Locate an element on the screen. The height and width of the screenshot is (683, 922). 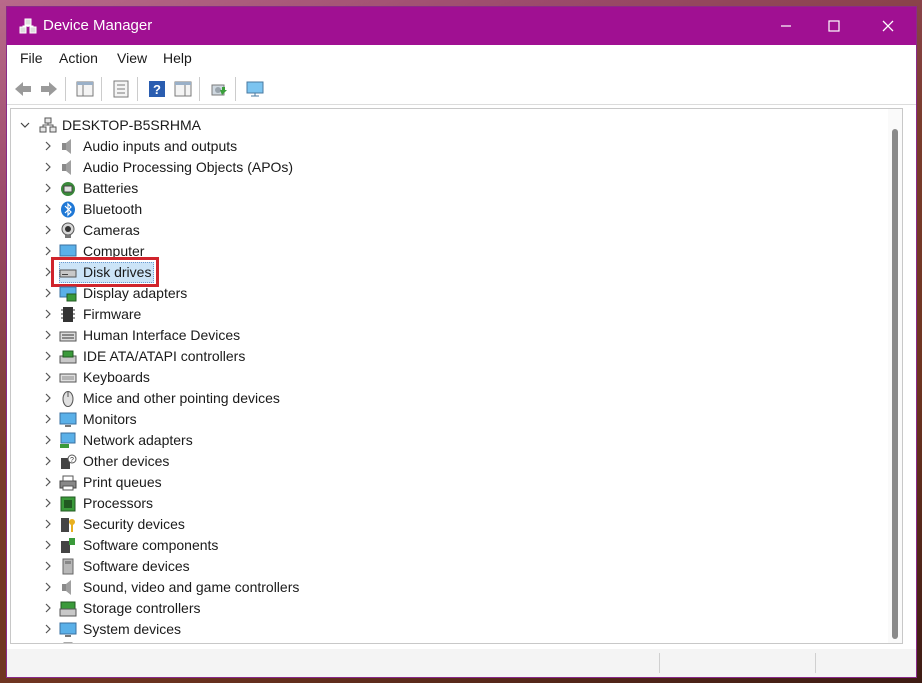
tree-item-audio-processing-objects-apos: Audio Processing Objects (APOs) is located at coordinates (450, 167).